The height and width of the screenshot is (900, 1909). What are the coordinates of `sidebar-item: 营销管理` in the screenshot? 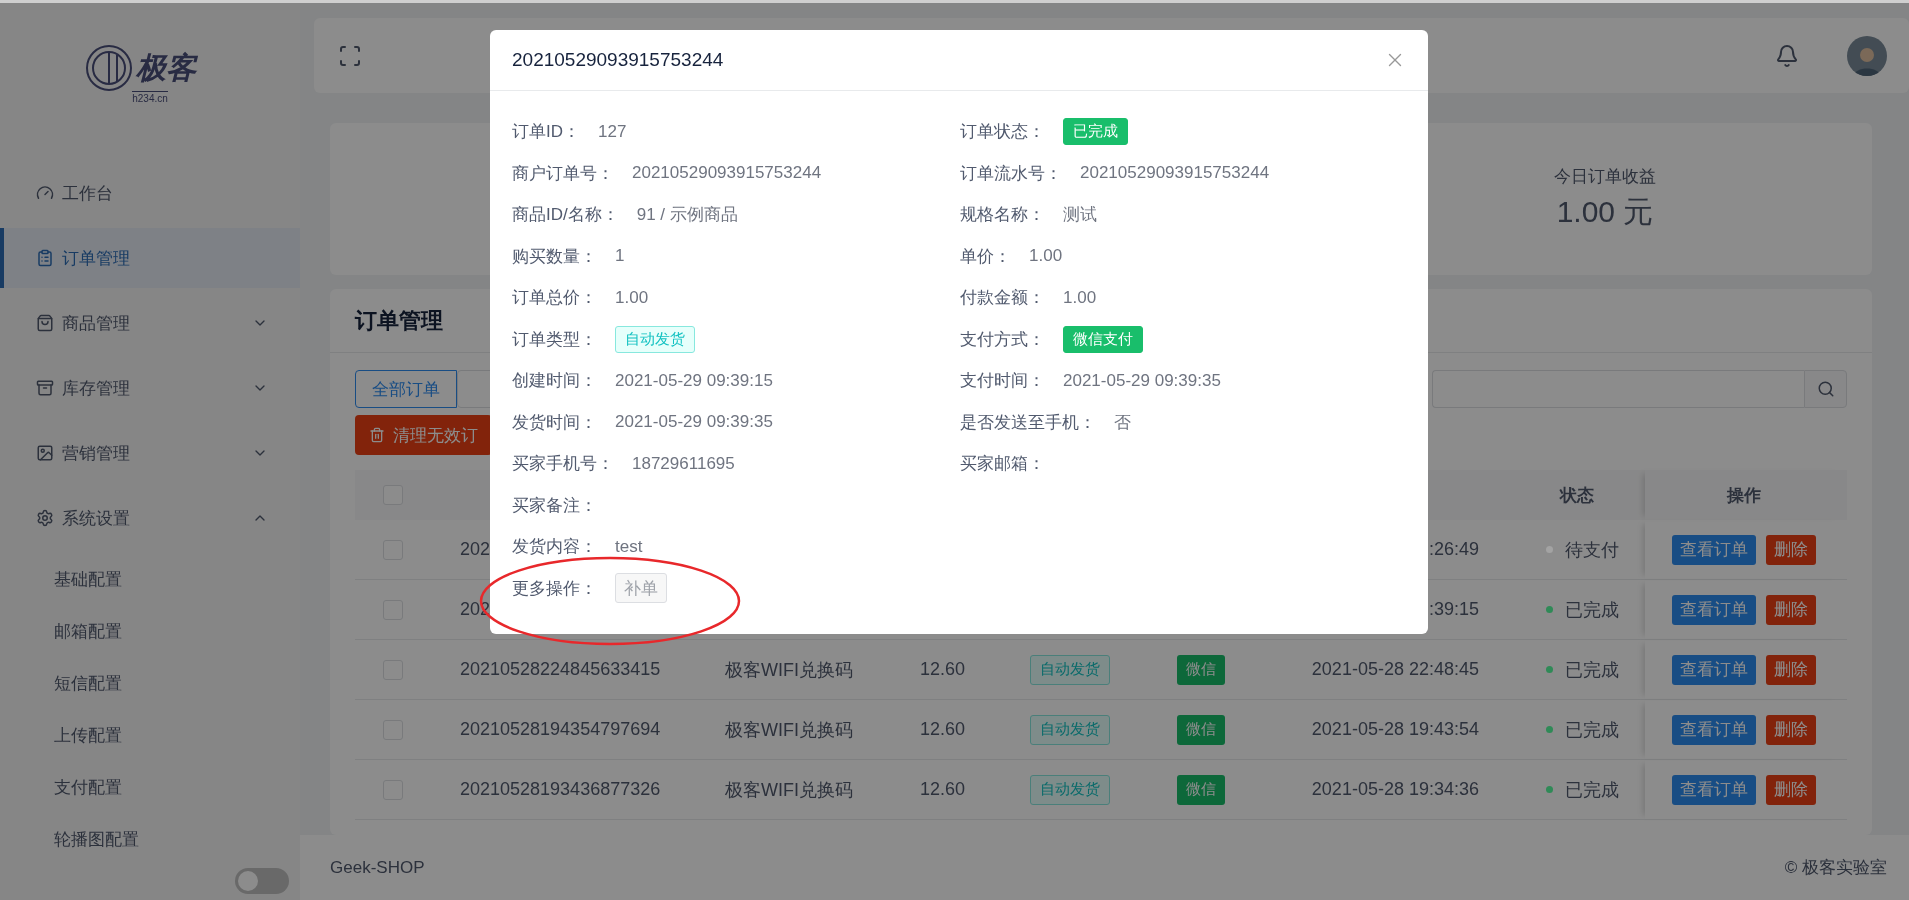 It's located at (150, 453).